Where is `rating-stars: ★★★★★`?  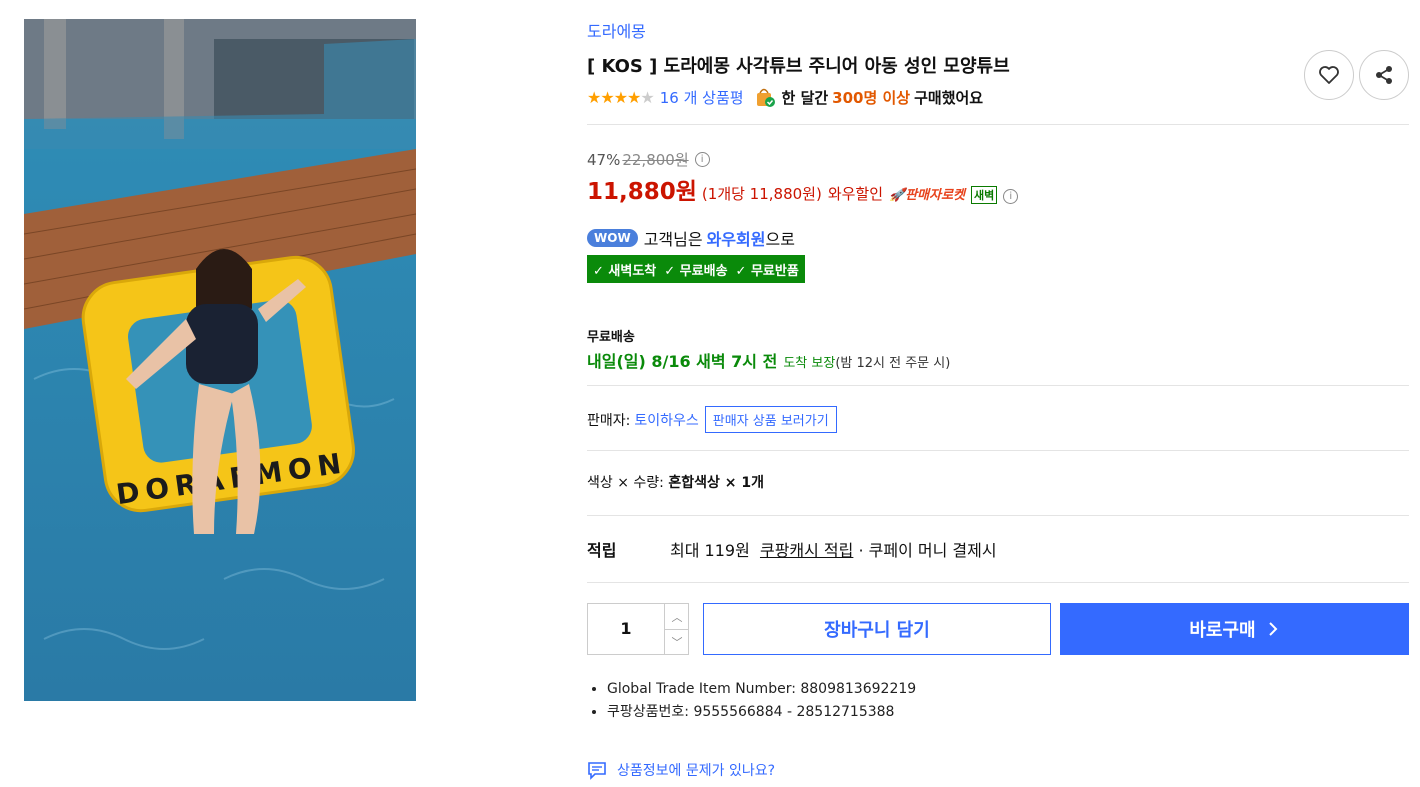 rating-stars: ★★★★★ is located at coordinates (621, 97).